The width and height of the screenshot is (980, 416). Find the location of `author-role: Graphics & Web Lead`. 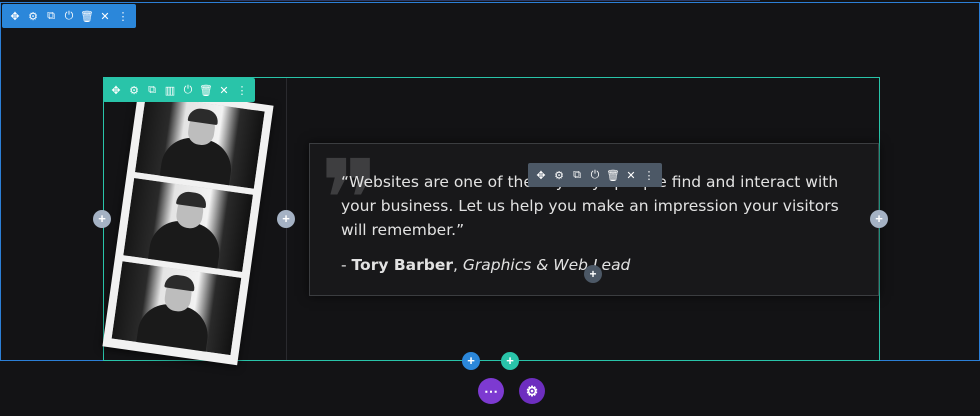

author-role: Graphics & Web Lead is located at coordinates (546, 265).